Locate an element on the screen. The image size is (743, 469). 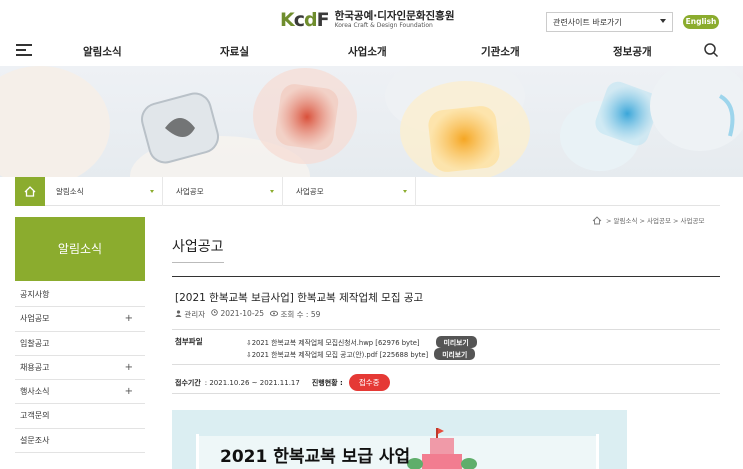
sub-navigation: 알림소식 사업공모 사업공모 is located at coordinates (367, 191).